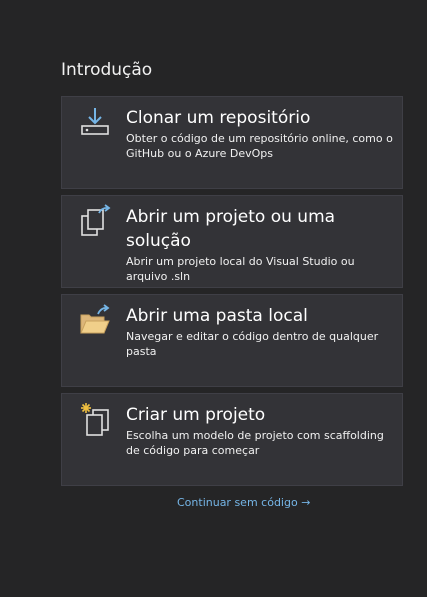  What do you see at coordinates (217, 316) in the screenshot?
I see `card-title: Abrir uma pasta local` at bounding box center [217, 316].